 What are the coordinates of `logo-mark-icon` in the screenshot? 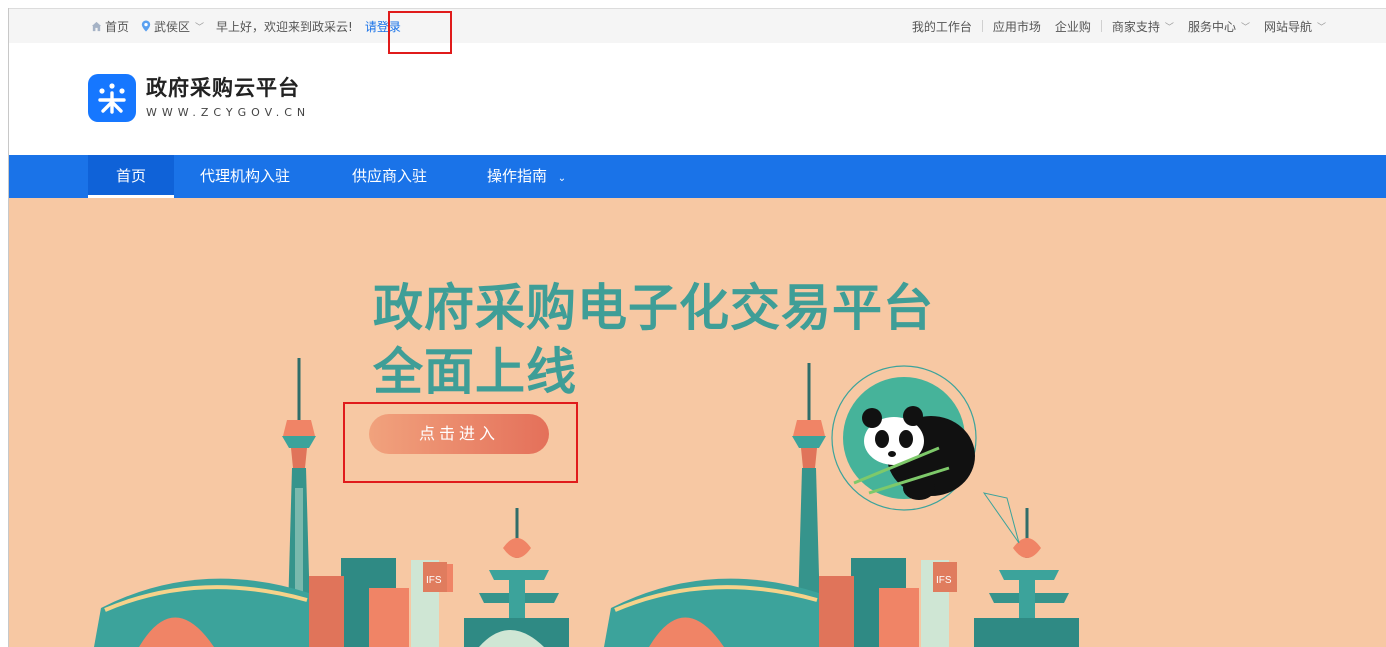 It's located at (112, 98).